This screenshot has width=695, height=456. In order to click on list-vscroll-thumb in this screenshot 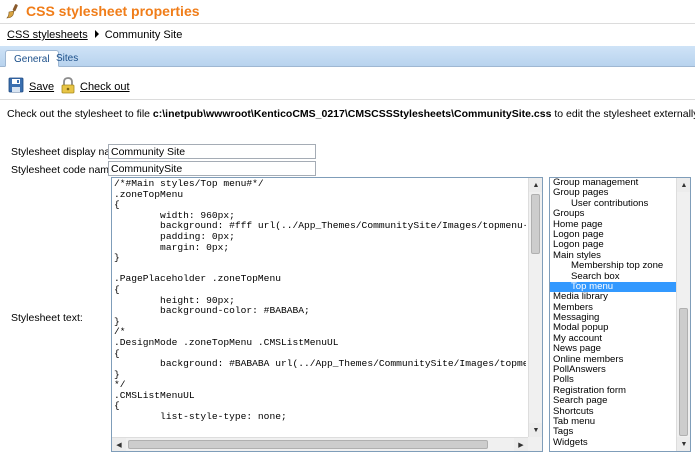, I will do `click(683, 372)`.